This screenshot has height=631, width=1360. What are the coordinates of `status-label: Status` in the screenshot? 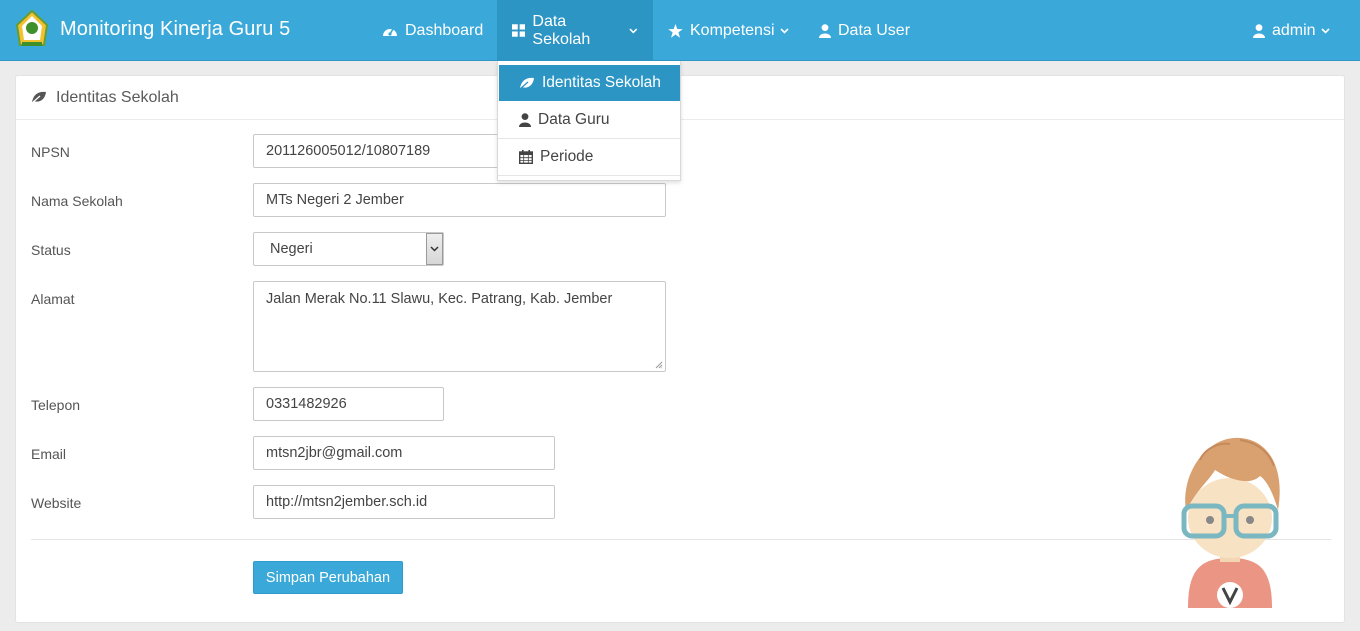 It's located at (51, 250).